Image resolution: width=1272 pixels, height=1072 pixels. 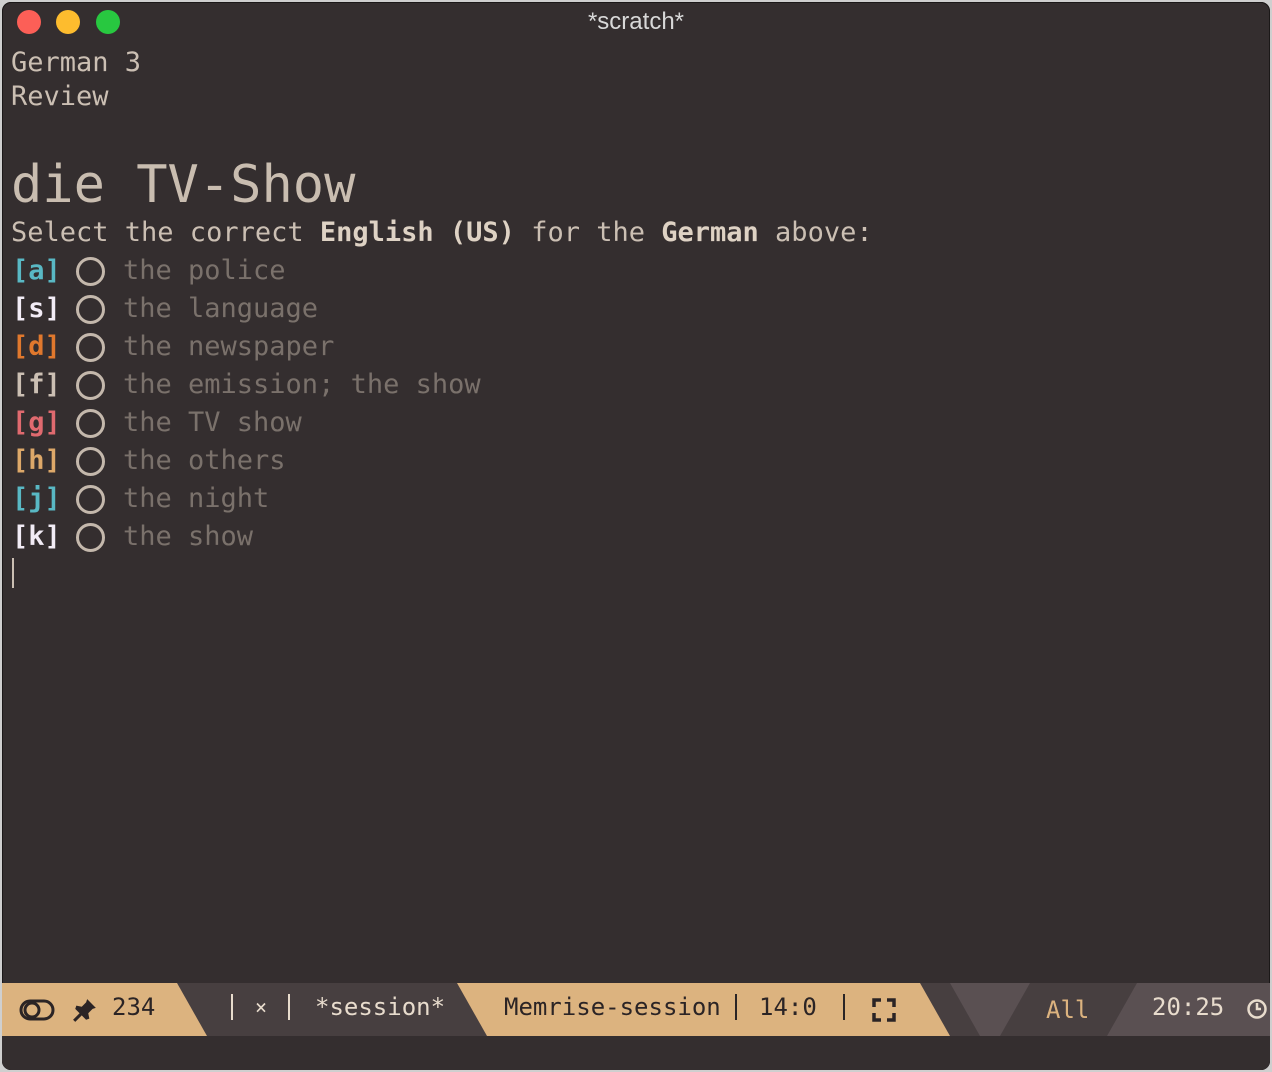 What do you see at coordinates (1068, 1010) in the screenshot?
I see `scroll-indicator: All` at bounding box center [1068, 1010].